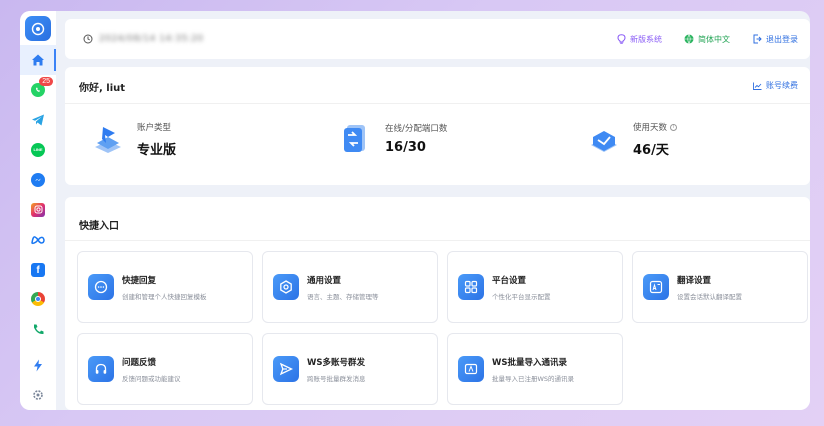  What do you see at coordinates (336, 378) in the screenshot?
I see `card-desc: 跨账号批量群发消息` at bounding box center [336, 378].